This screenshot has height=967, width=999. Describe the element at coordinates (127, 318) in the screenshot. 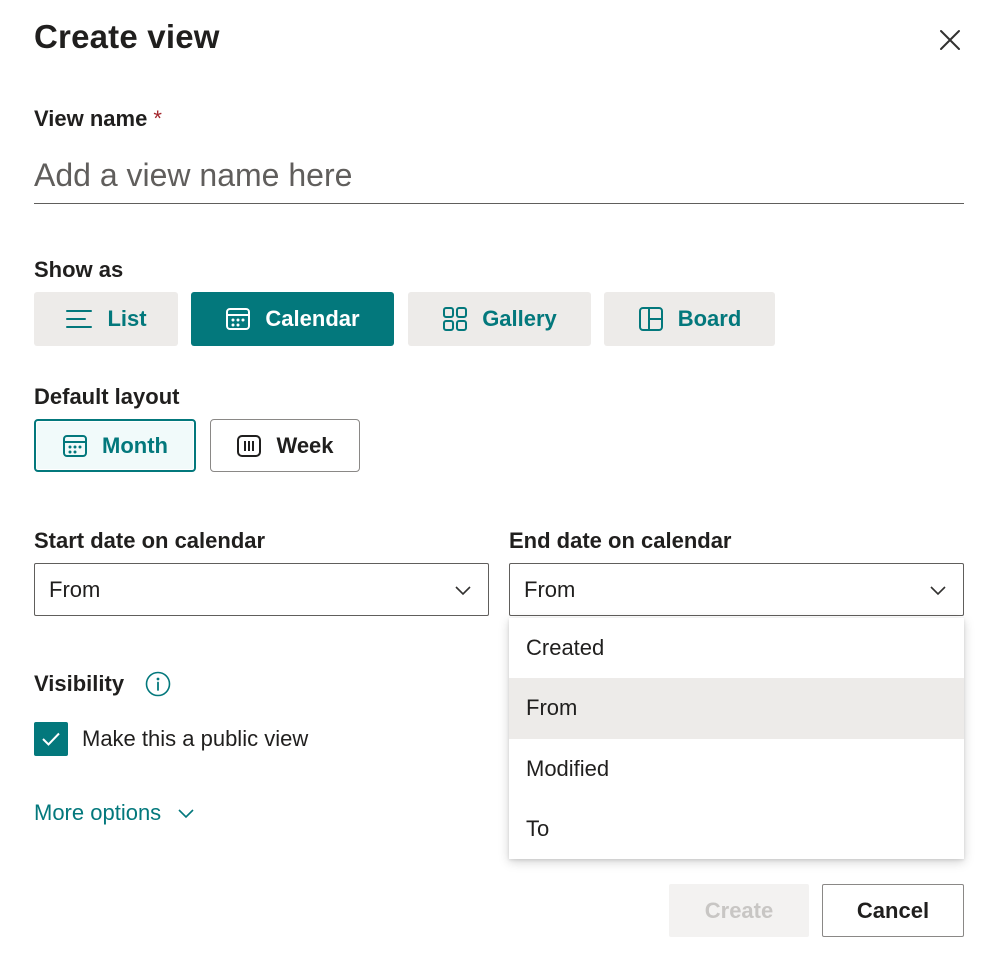

I see `show-as-list-label: List` at that location.